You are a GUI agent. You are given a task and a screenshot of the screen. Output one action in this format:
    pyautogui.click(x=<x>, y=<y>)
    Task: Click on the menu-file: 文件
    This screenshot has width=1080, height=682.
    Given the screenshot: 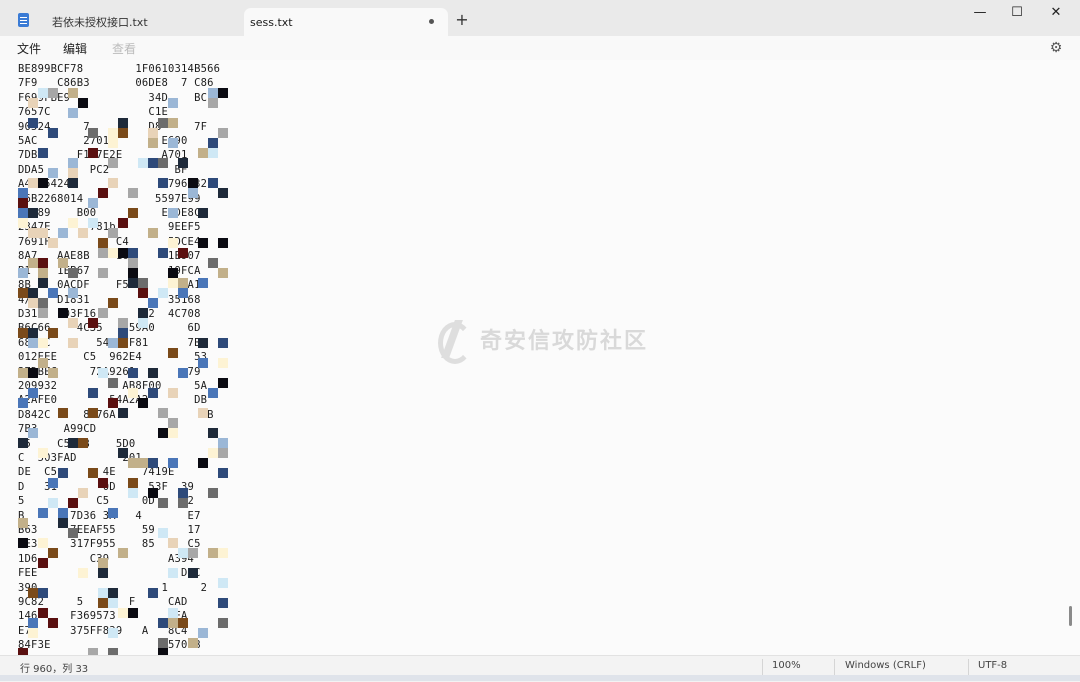 What is the action you would take?
    pyautogui.click(x=29, y=48)
    